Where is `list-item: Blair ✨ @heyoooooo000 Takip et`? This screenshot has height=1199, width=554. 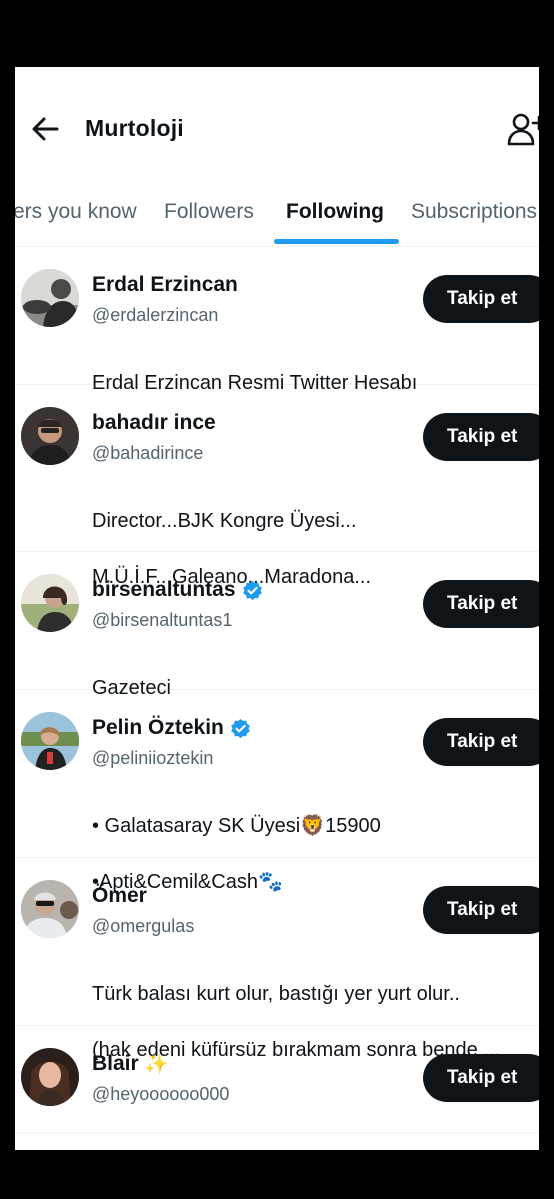
list-item: Blair ✨ @heyoooooo000 Takip et is located at coordinates (277, 1079).